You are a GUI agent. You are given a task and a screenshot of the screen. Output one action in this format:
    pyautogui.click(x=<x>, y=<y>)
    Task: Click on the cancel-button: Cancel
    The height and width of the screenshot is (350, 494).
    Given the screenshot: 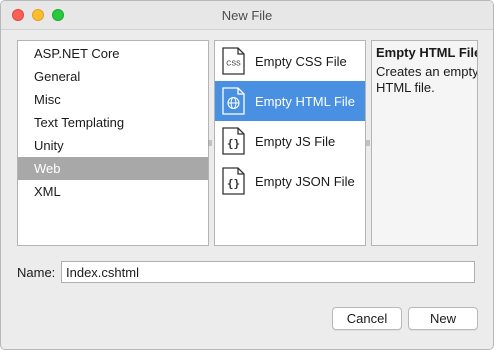 What is the action you would take?
    pyautogui.click(x=367, y=318)
    